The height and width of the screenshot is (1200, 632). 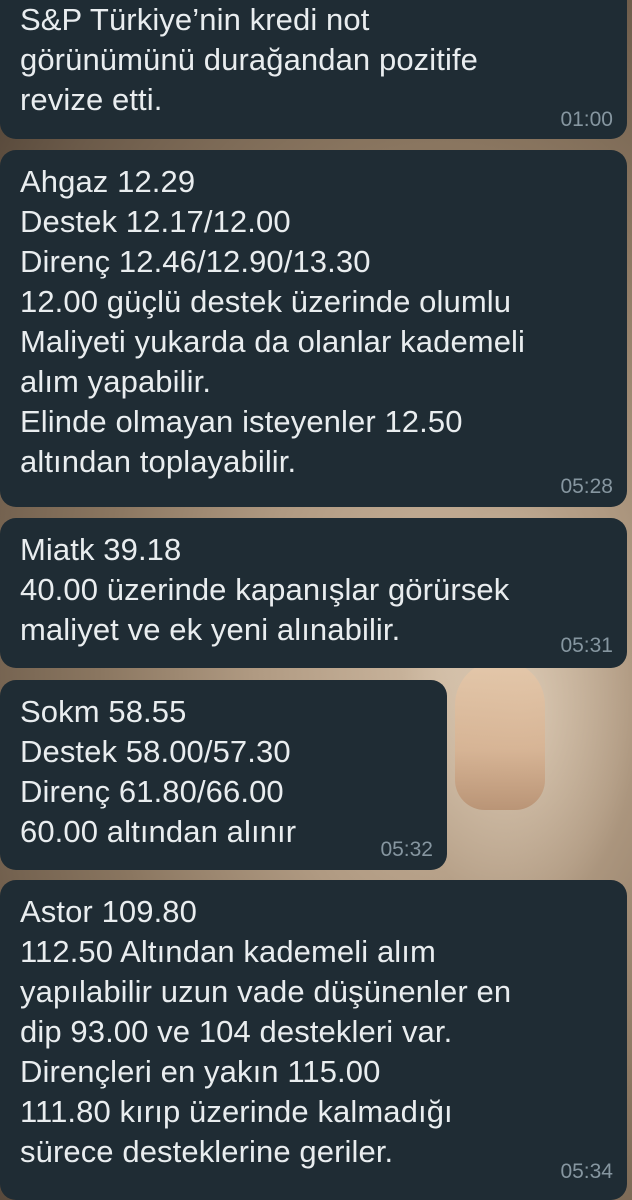 I want to click on message-timestamp: 05:34, so click(x=586, y=1171).